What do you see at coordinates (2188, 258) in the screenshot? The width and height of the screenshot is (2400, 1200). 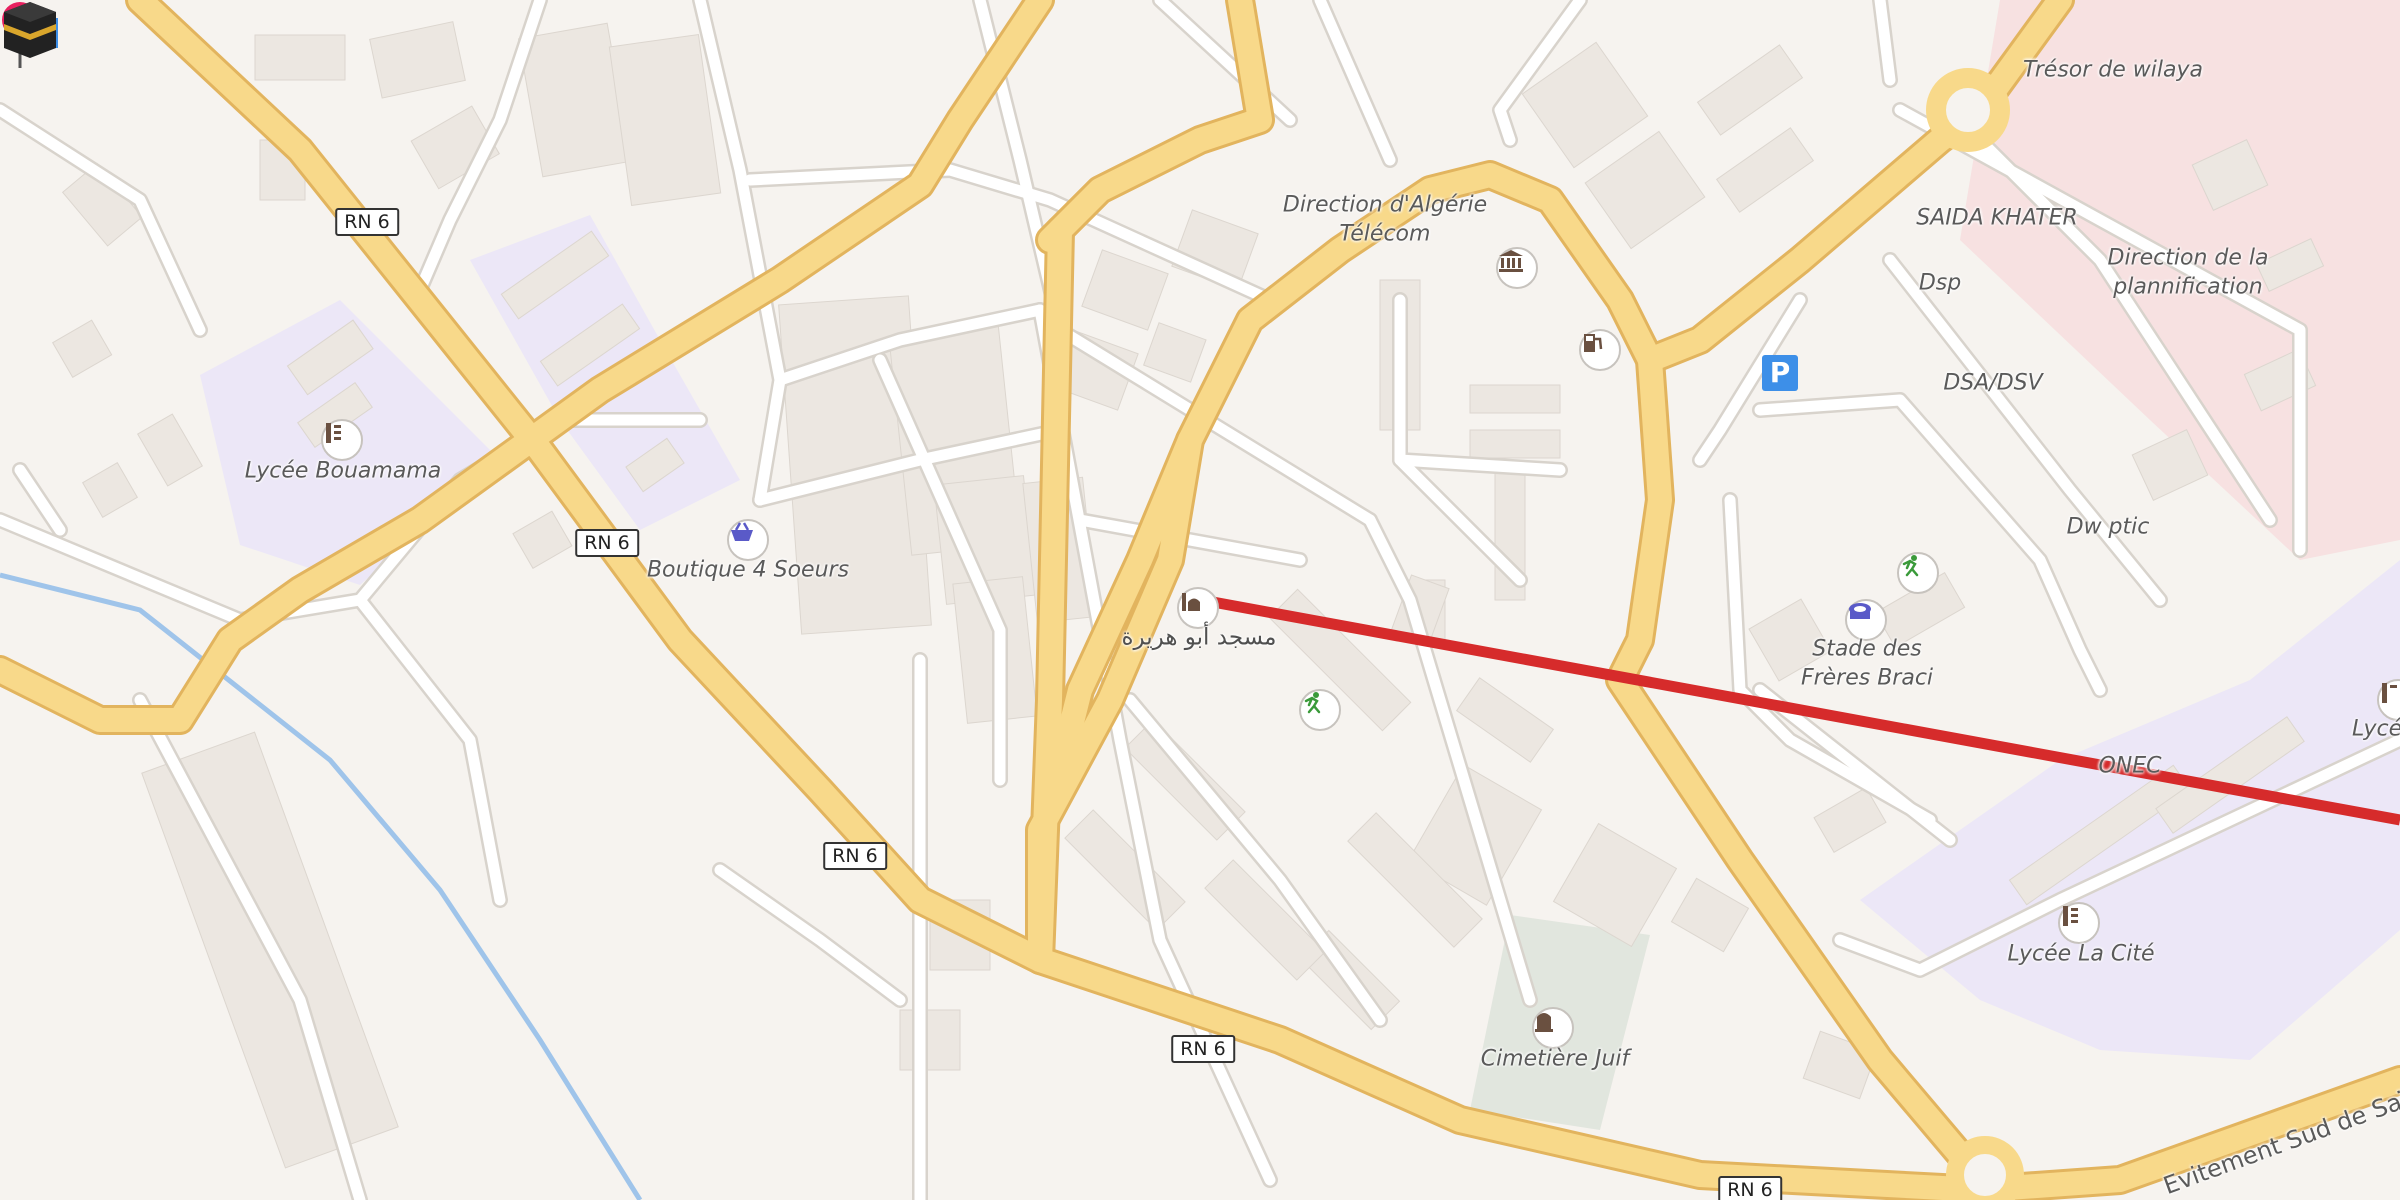 I see `place-label-direction-plan: Direction de la` at bounding box center [2188, 258].